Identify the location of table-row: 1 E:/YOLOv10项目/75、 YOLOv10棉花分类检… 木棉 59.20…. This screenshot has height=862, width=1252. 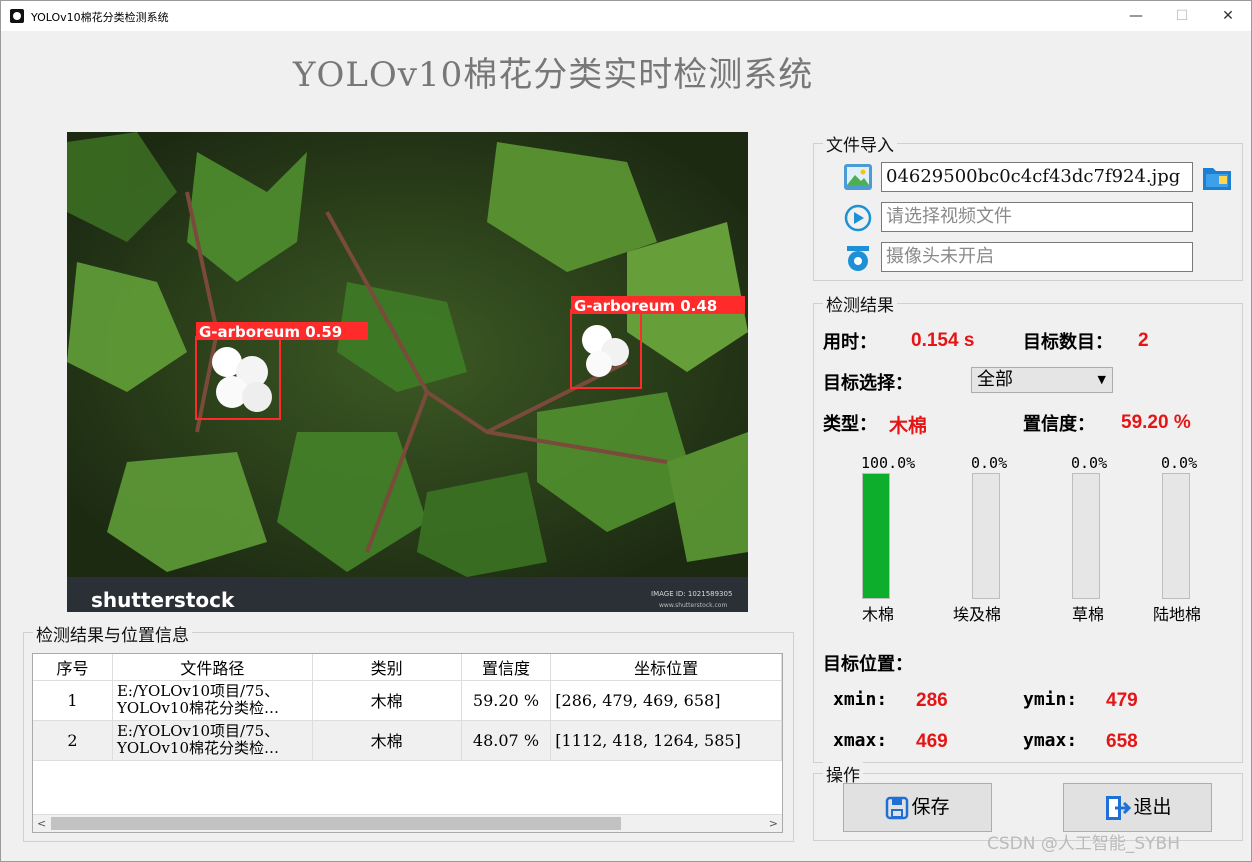
(407, 700).